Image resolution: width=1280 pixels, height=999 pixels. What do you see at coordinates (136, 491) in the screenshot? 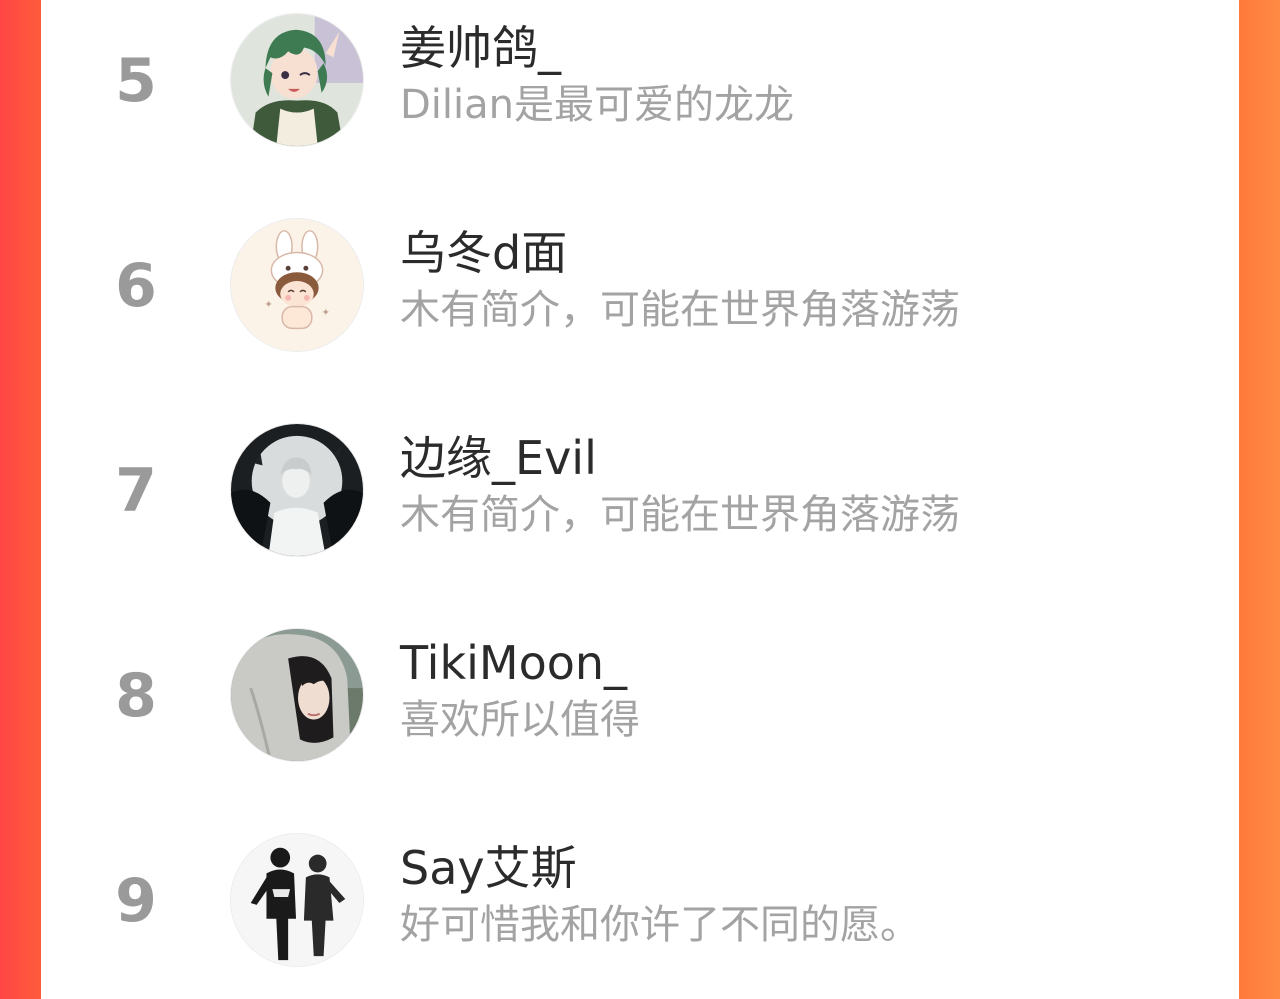
I see `rank-number: 7` at bounding box center [136, 491].